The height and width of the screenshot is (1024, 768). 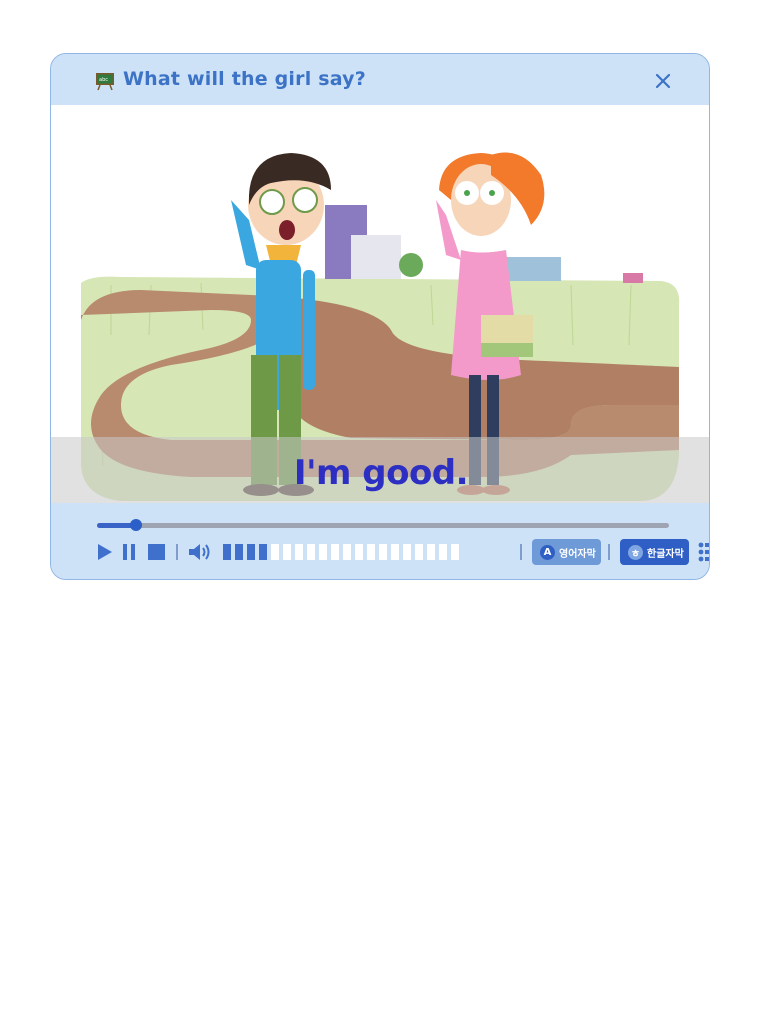 I want to click on progress-bar, so click(x=383, y=525).